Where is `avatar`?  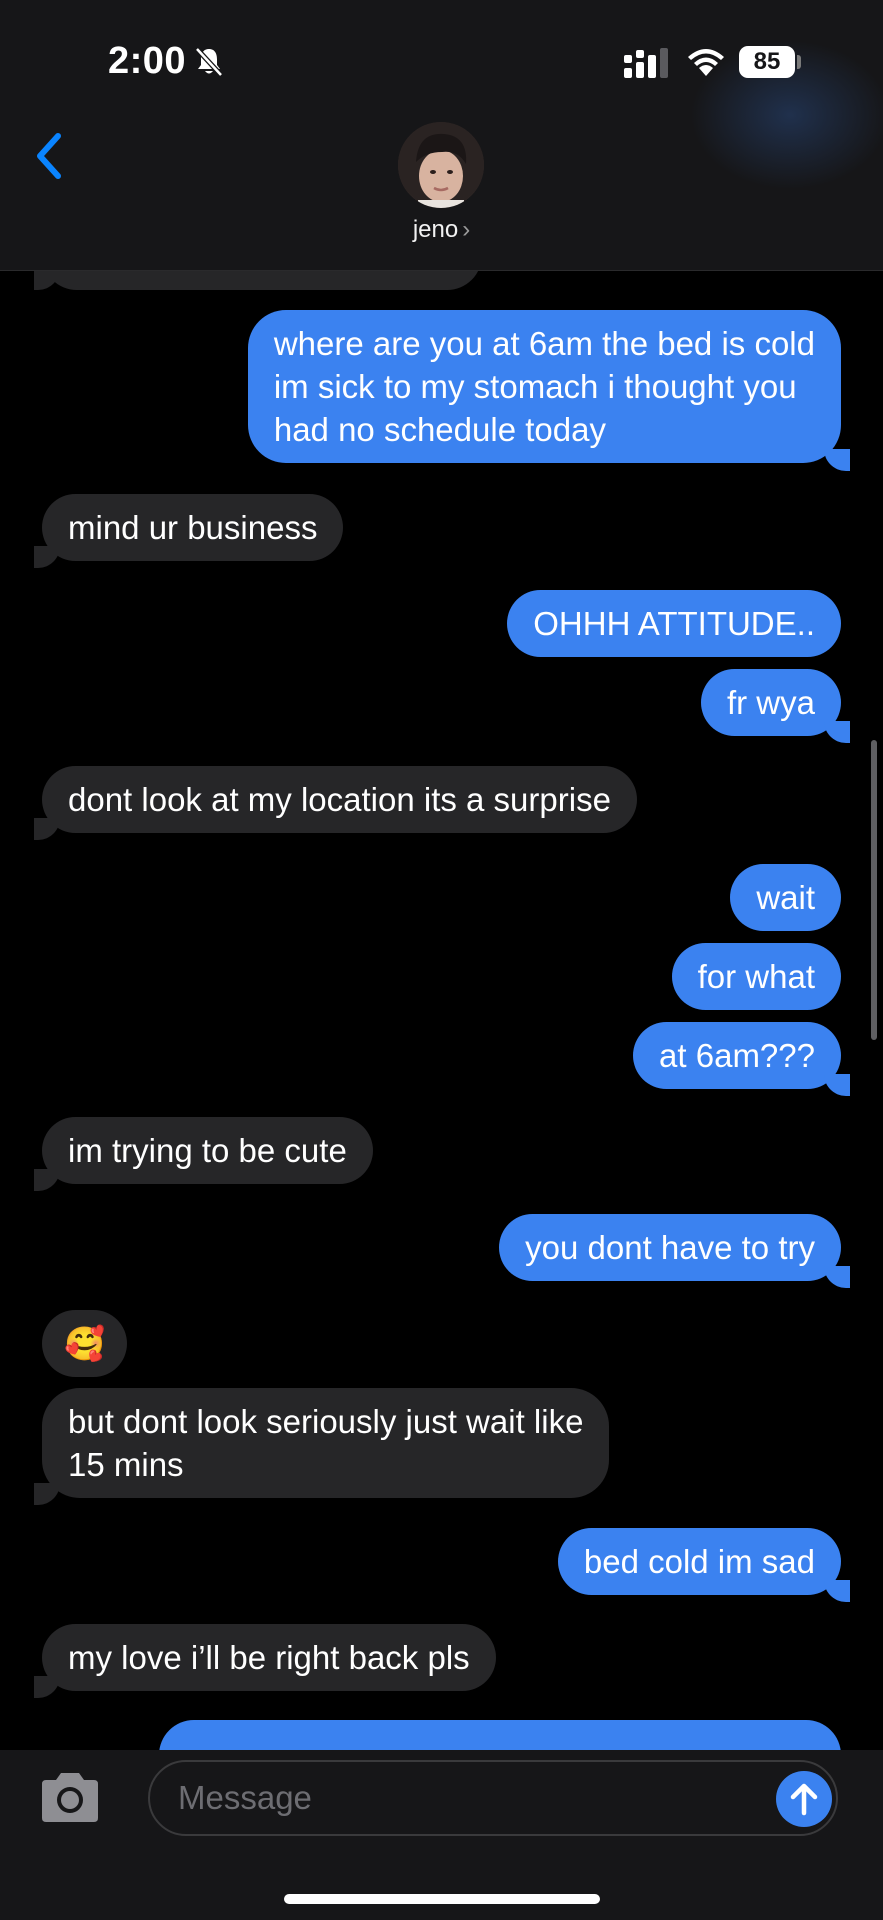 avatar is located at coordinates (441, 165).